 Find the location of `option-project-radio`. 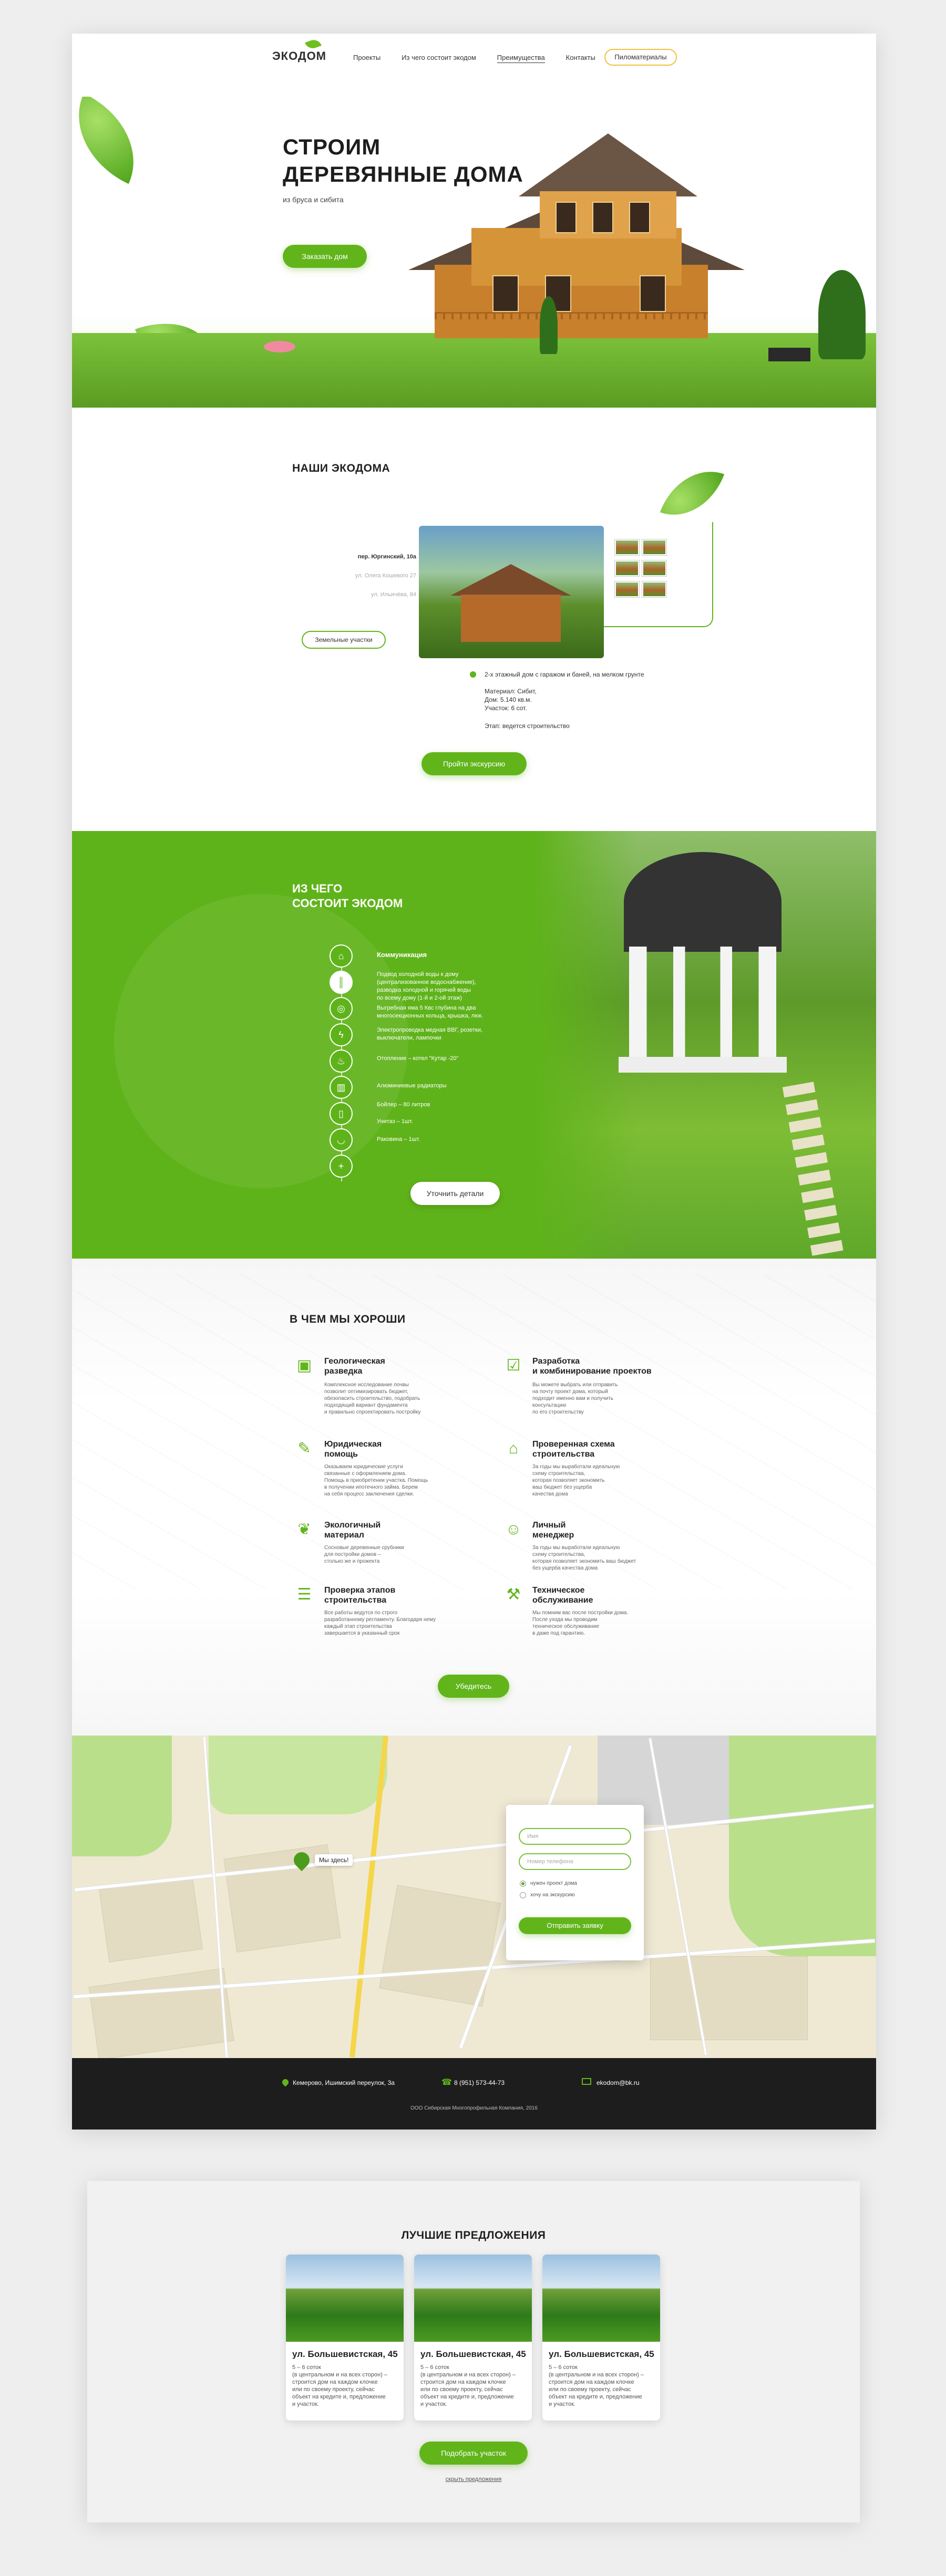

option-project-radio is located at coordinates (523, 1884).